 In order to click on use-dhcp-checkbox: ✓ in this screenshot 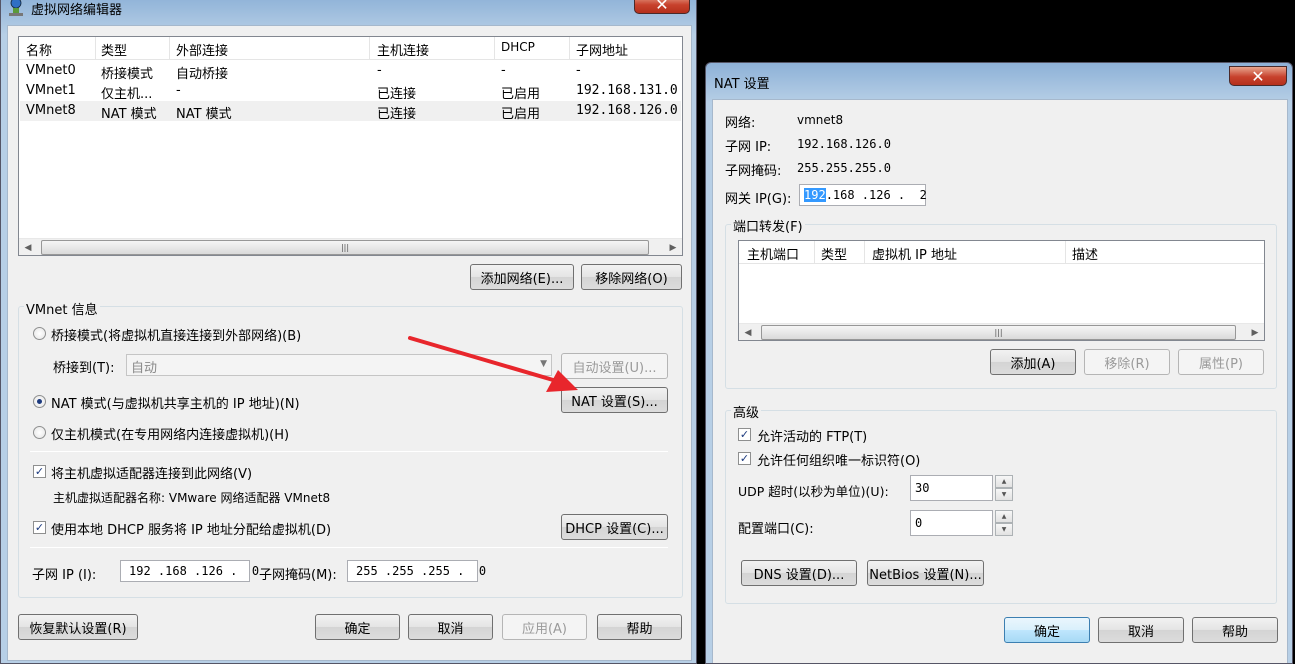, I will do `click(39, 527)`.